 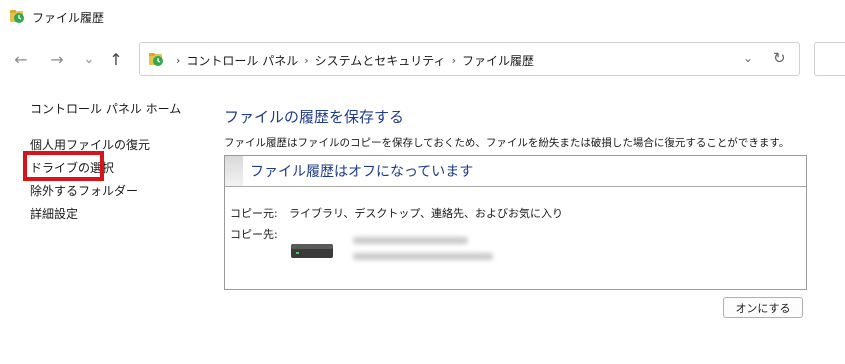 I want to click on copy-from-value: ライブラリ、デスクトップ、連絡先、およびお気に入り, so click(x=426, y=213).